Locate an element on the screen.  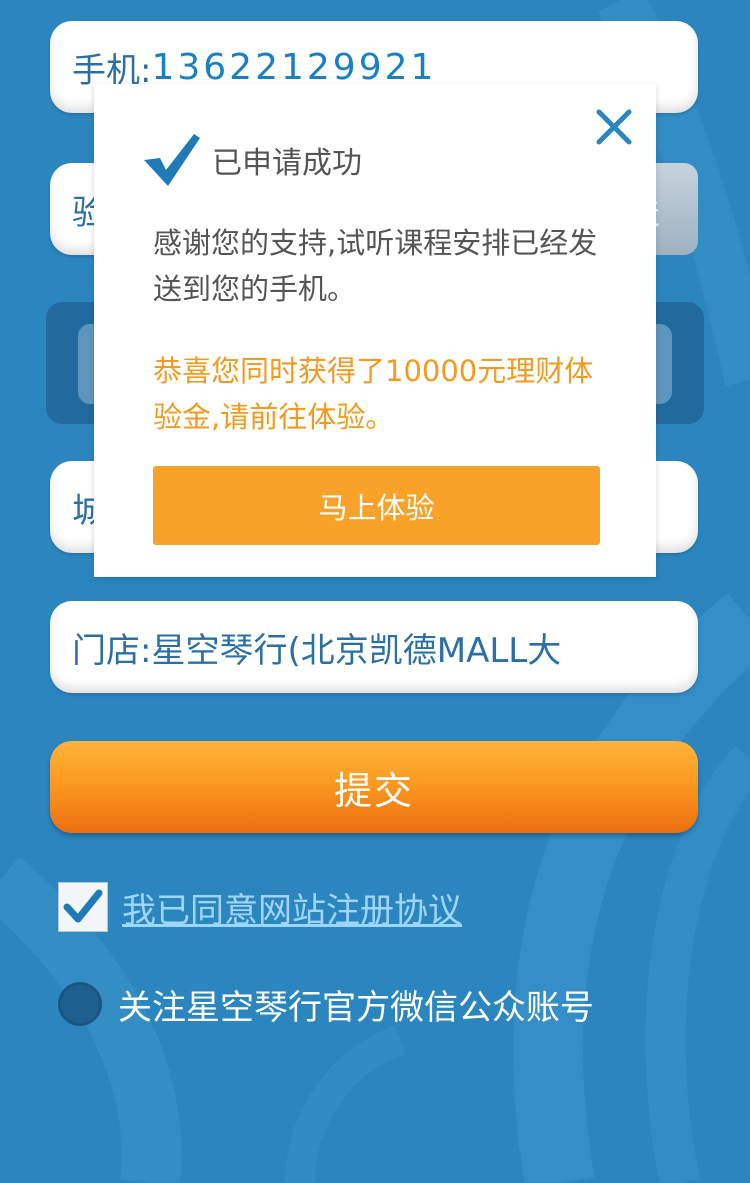
submit-label: 提交 is located at coordinates (373, 790).